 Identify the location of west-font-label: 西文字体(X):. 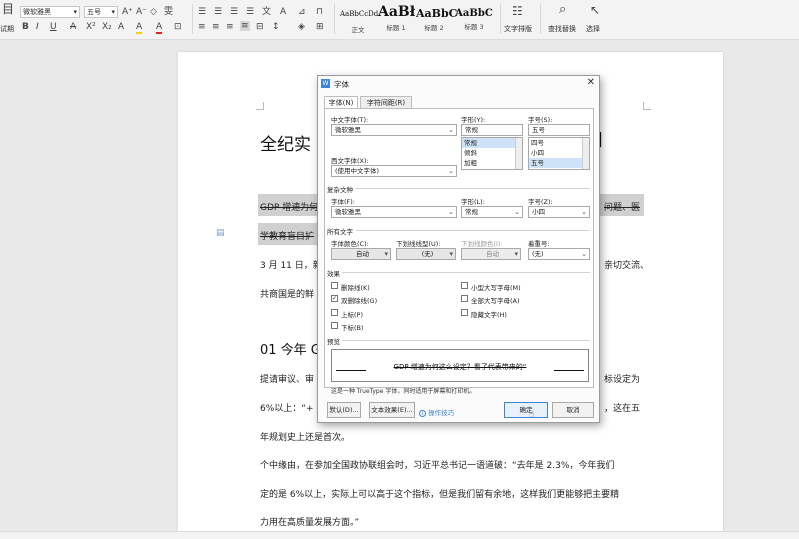
(350, 161).